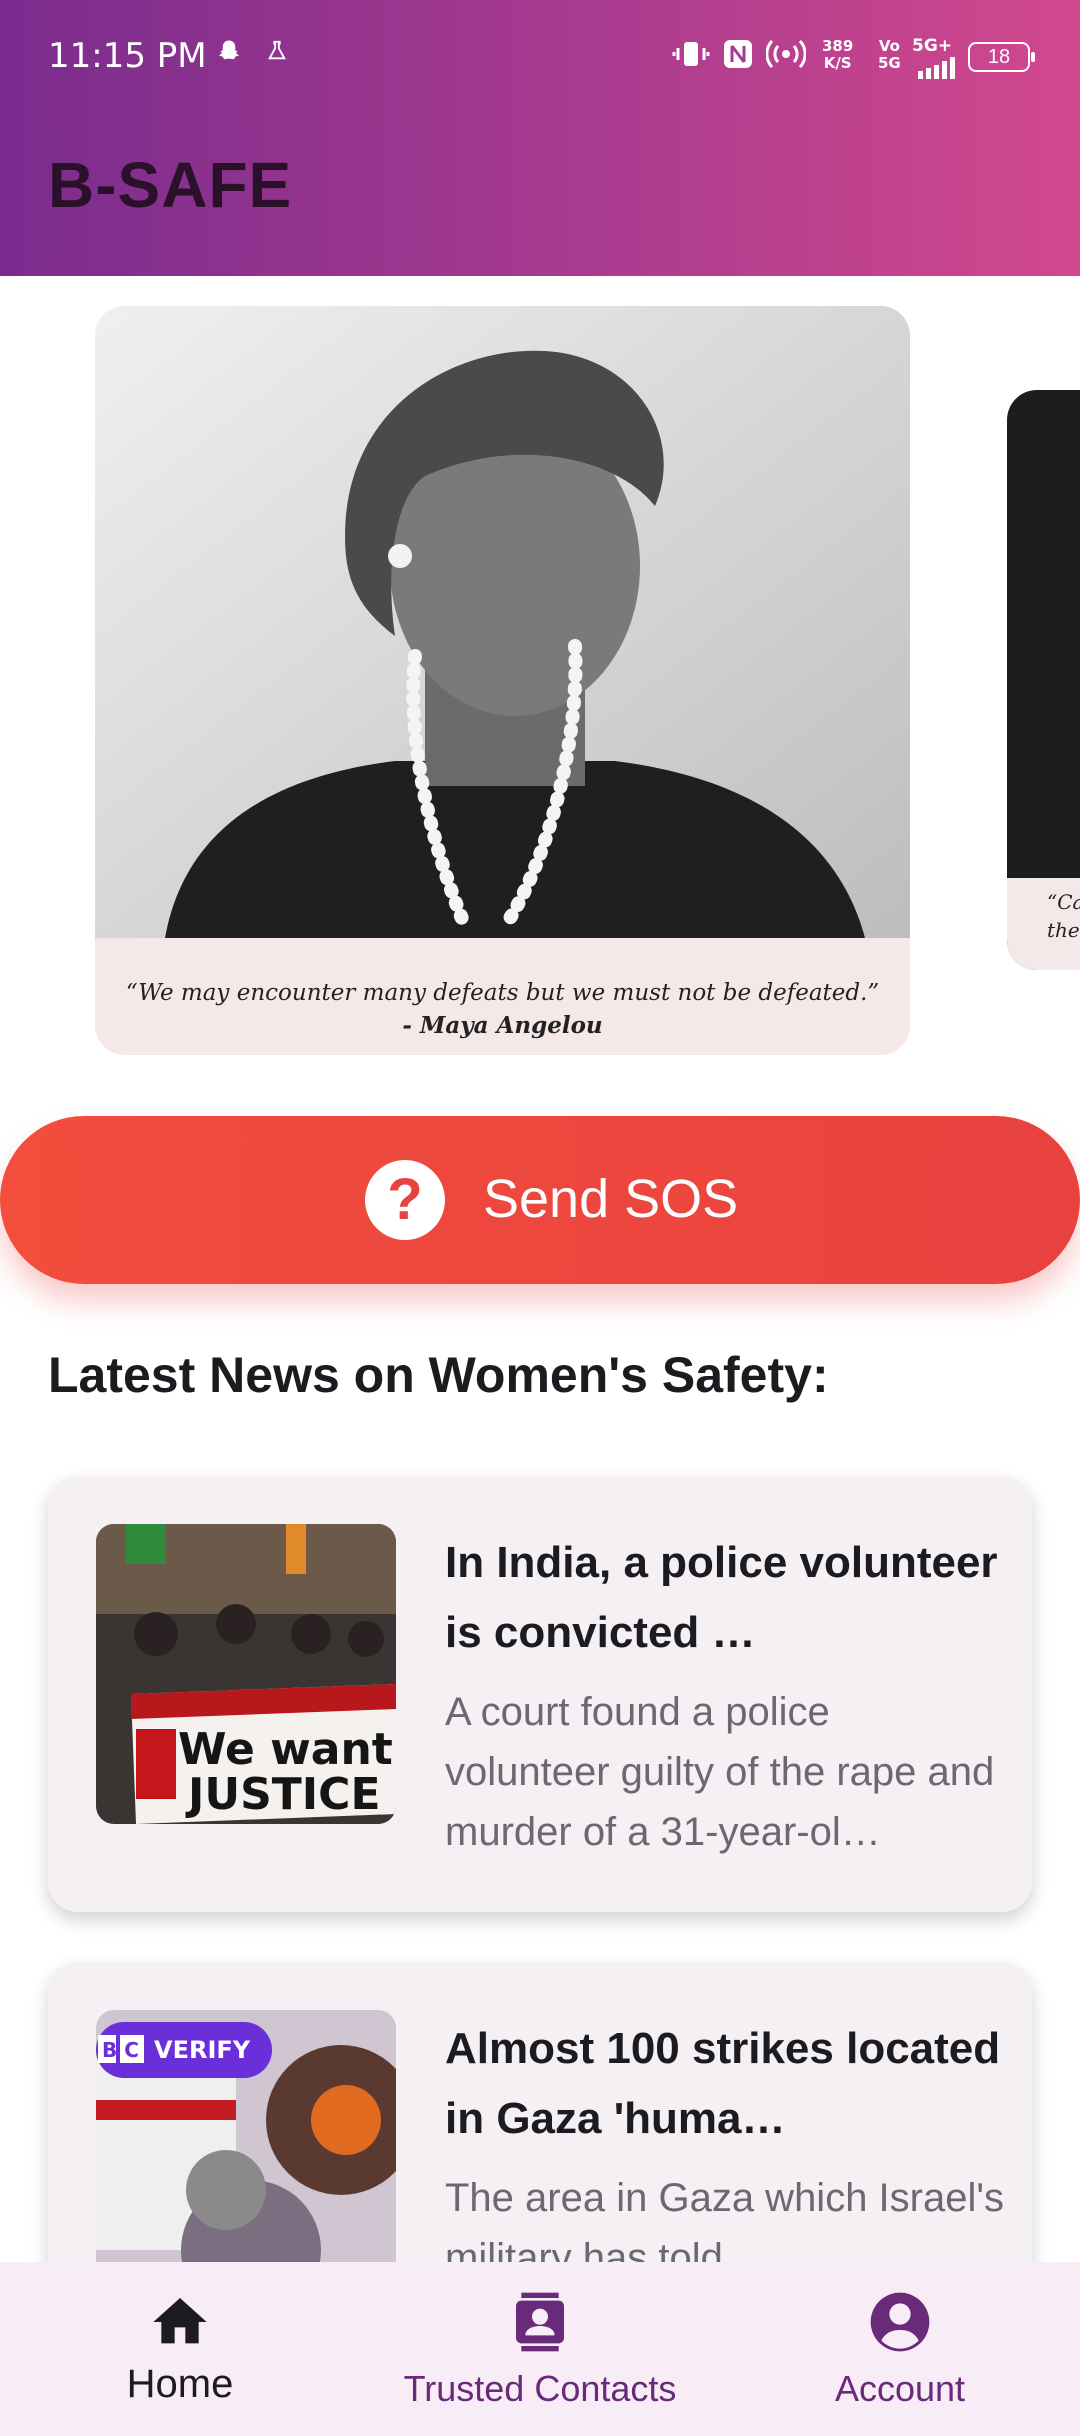 The height and width of the screenshot is (2436, 1080). Describe the element at coordinates (502, 1025) in the screenshot. I see `quote-author: - Maya Angelou` at that location.